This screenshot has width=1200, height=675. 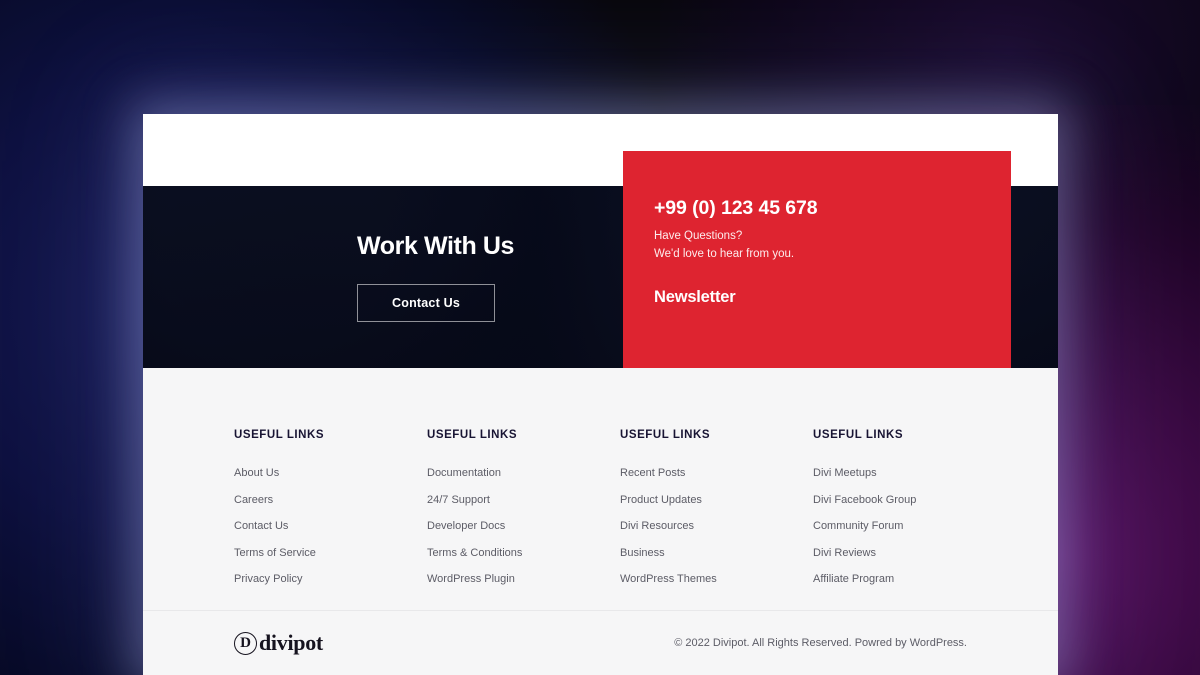 What do you see at coordinates (291, 642) in the screenshot?
I see `logo-wordmark: divipot` at bounding box center [291, 642].